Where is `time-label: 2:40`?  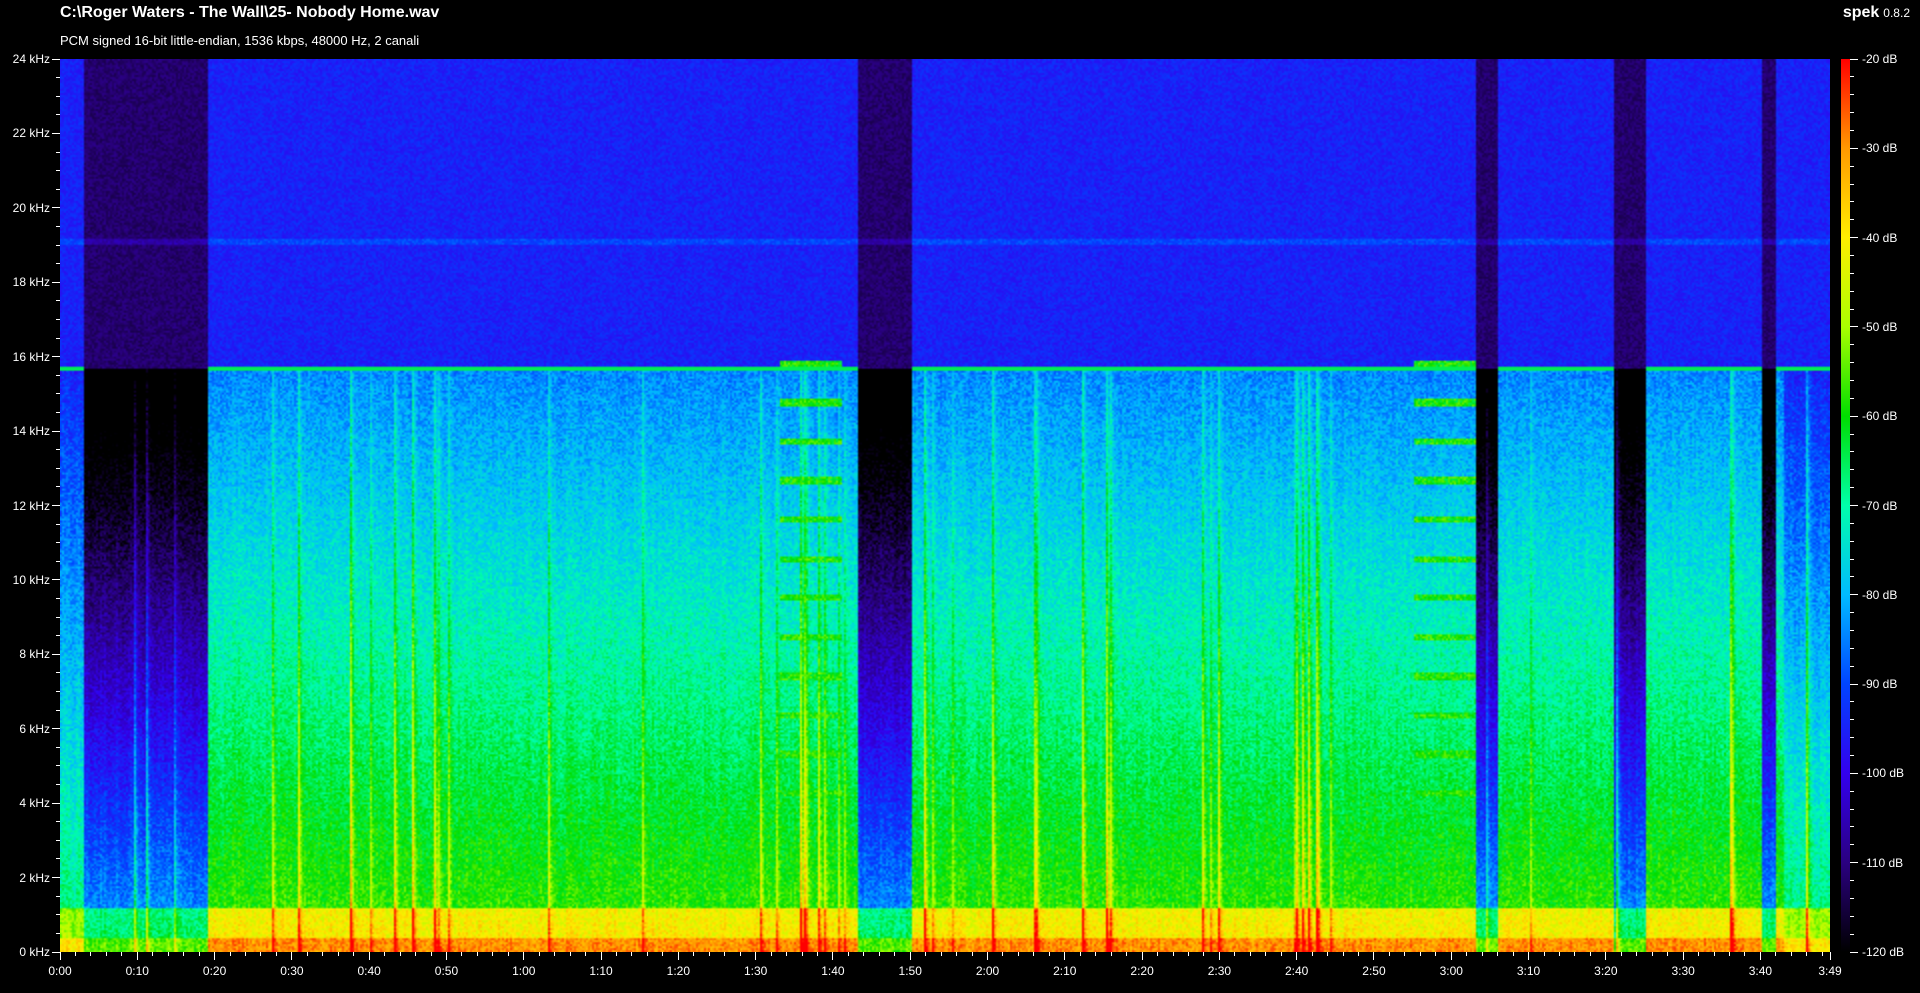 time-label: 2:40 is located at coordinates (1296, 971).